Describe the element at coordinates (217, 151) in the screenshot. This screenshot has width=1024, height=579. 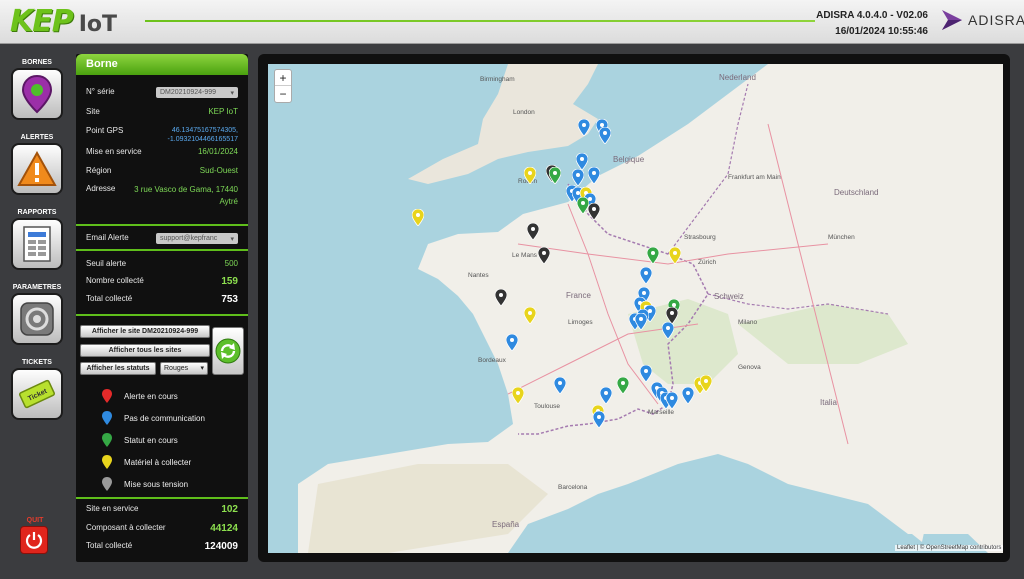
I see `service-value: 16/01/2024` at that location.